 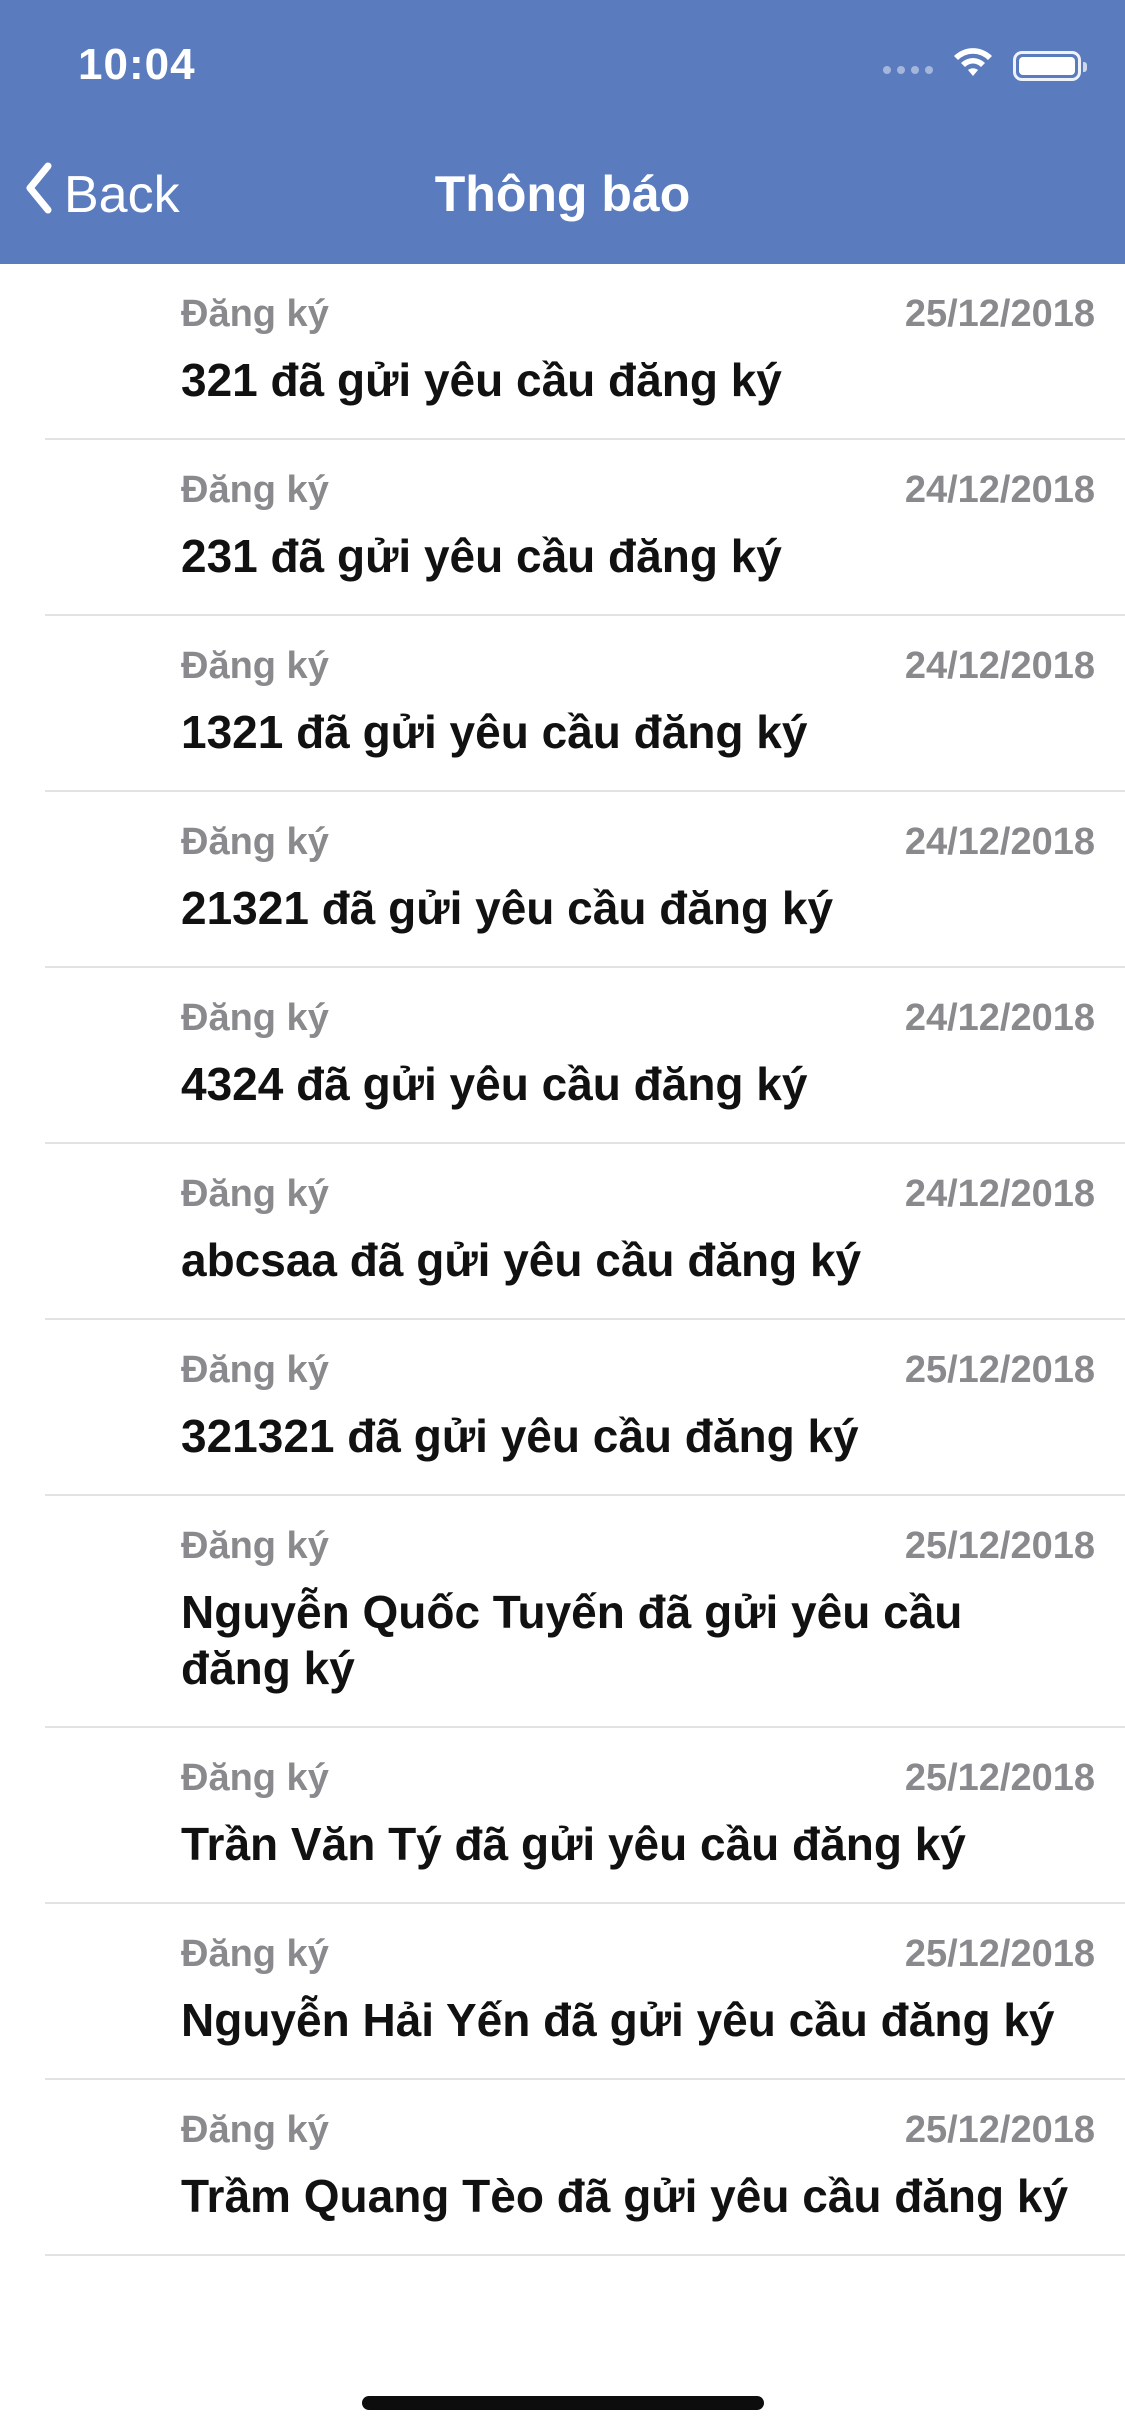 What do you see at coordinates (562, 132) in the screenshot?
I see `navigation-bar: 10:04 Back Thông báo` at bounding box center [562, 132].